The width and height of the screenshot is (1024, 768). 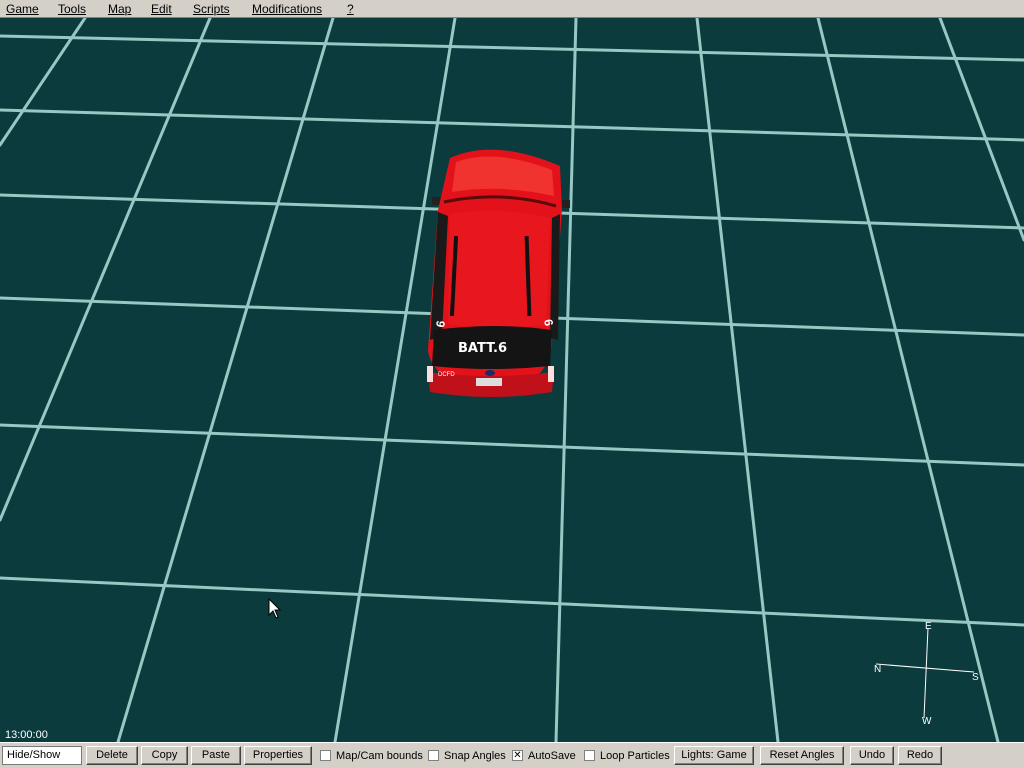 What do you see at coordinates (72, 9) in the screenshot?
I see `menu-tools: Tools` at bounding box center [72, 9].